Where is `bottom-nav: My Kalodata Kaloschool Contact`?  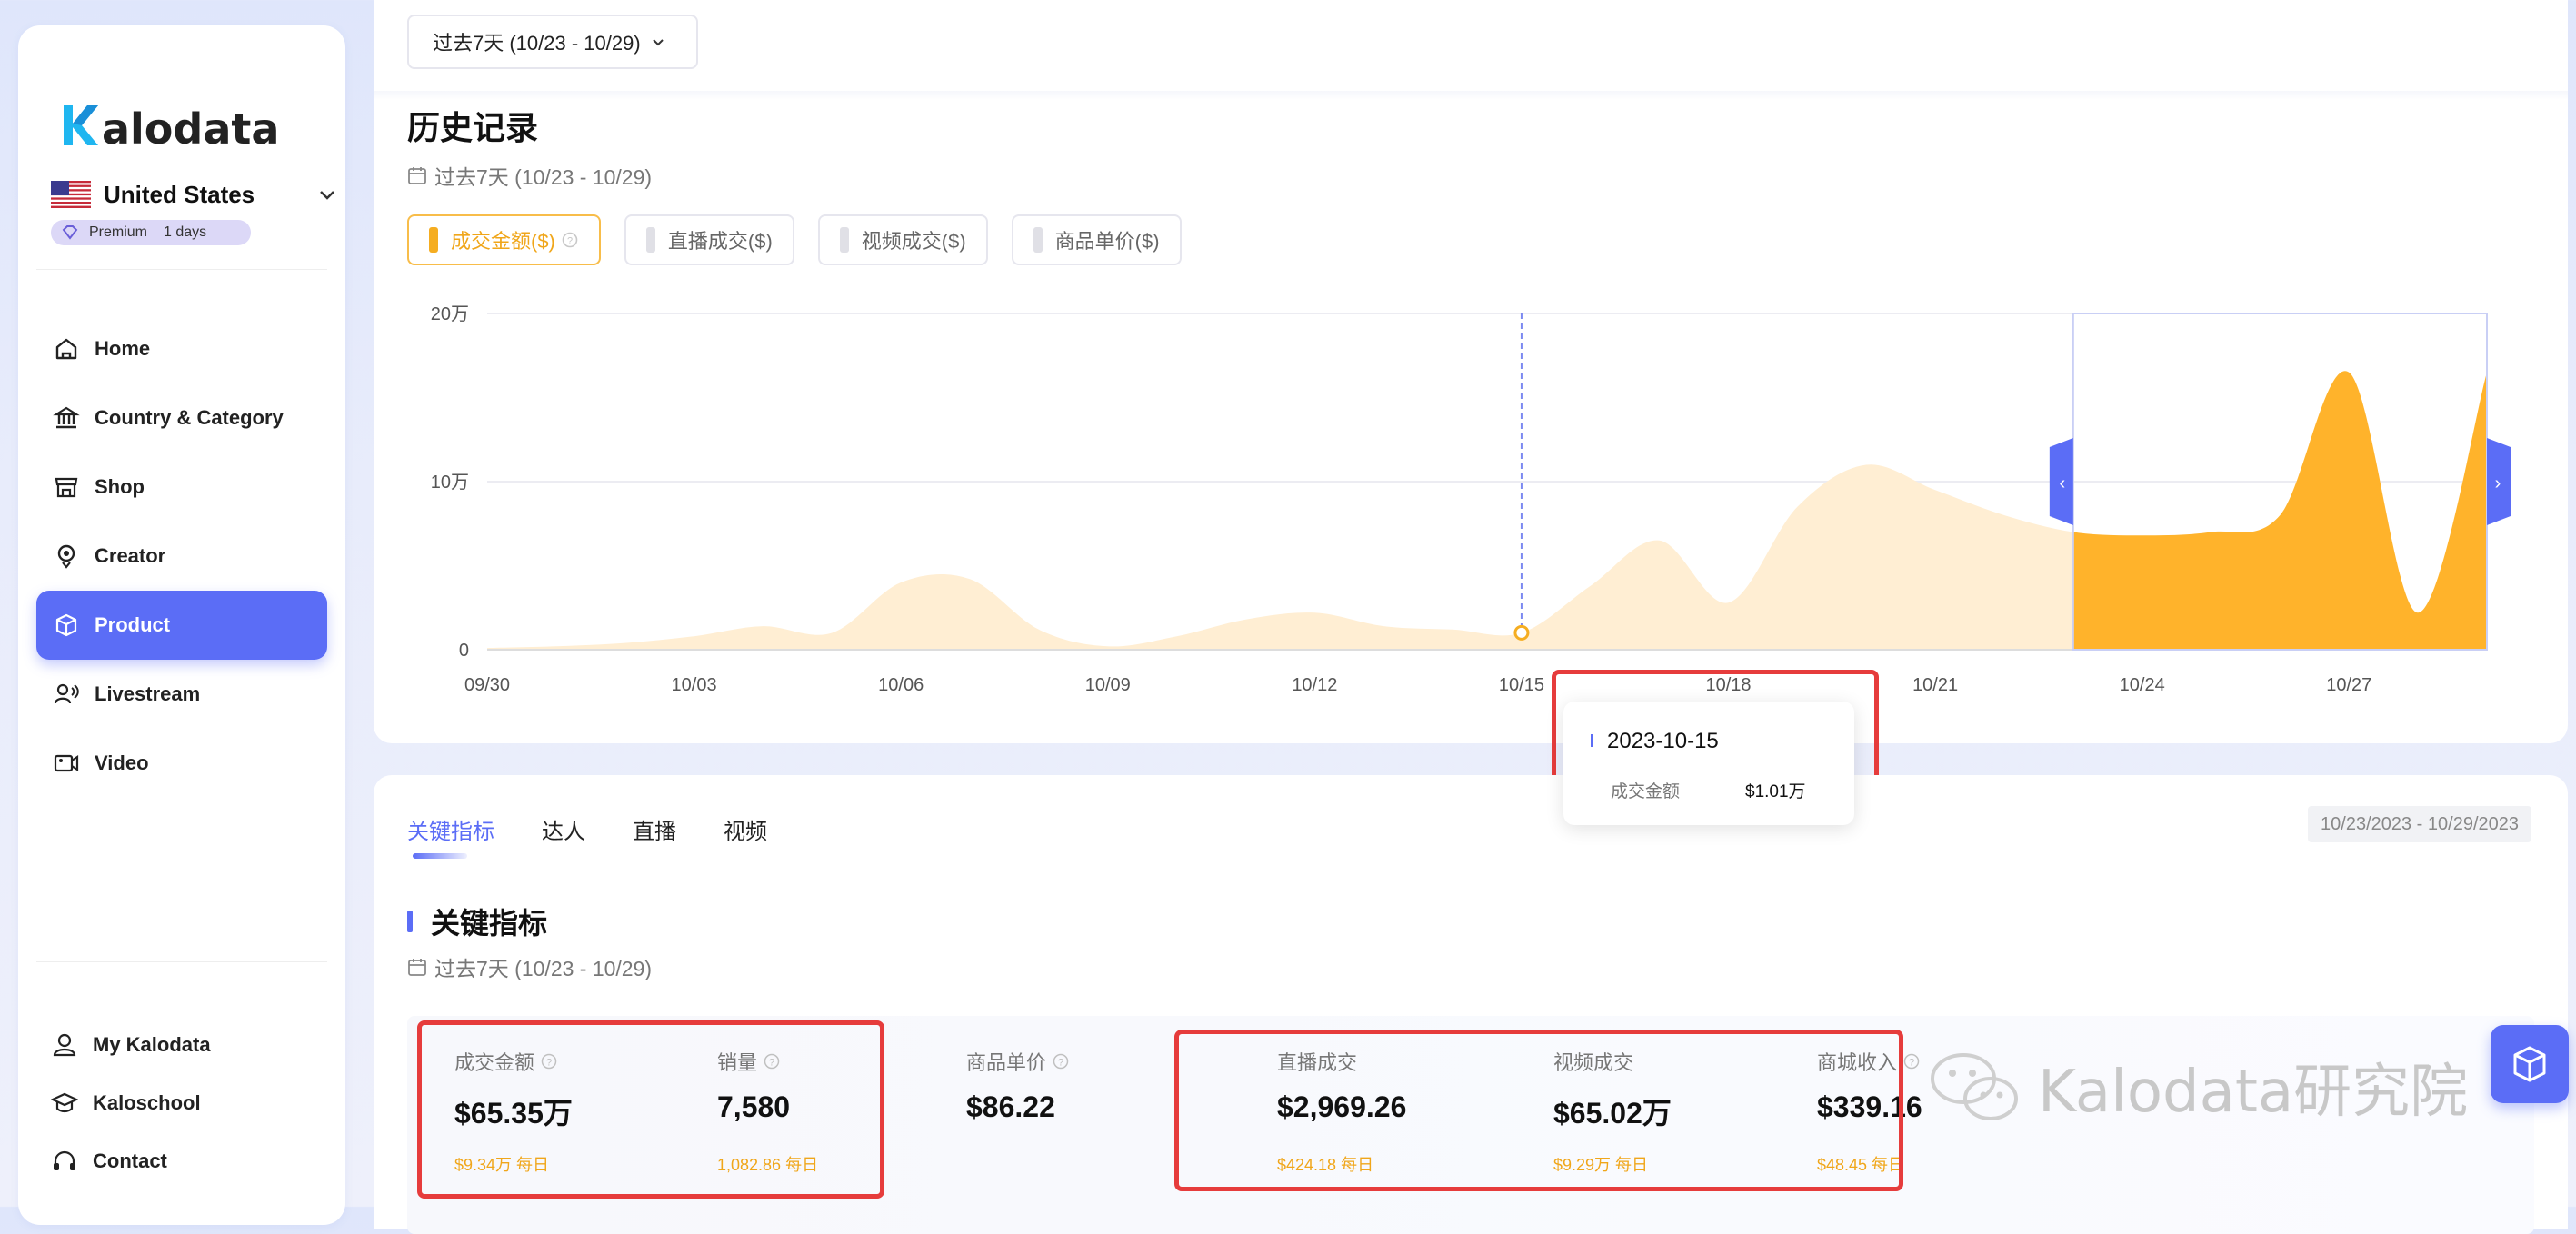 bottom-nav: My Kalodata Kaloschool Contact is located at coordinates (187, 1103).